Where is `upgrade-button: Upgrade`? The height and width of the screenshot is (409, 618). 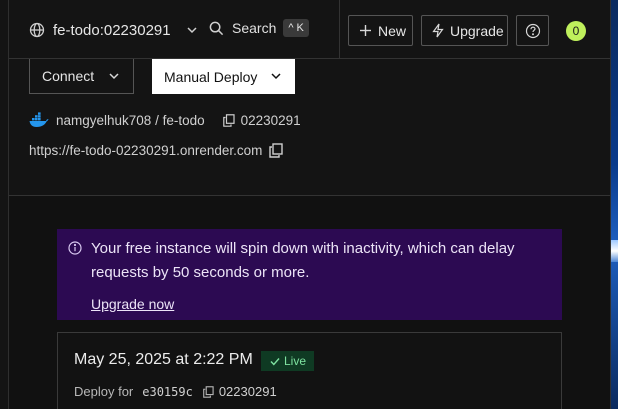
upgrade-button: Upgrade is located at coordinates (464, 30).